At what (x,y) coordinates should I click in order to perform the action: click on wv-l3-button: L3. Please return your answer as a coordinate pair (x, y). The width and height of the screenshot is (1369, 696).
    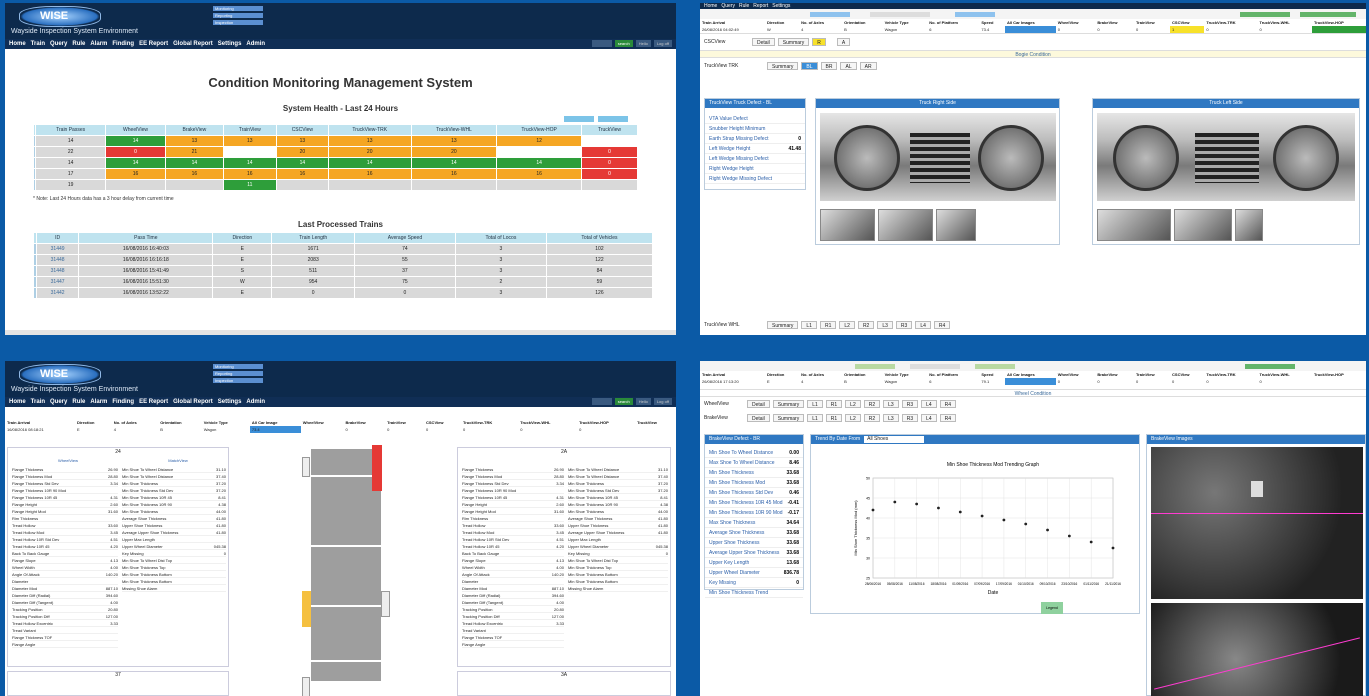
    Looking at the image, I should click on (891, 404).